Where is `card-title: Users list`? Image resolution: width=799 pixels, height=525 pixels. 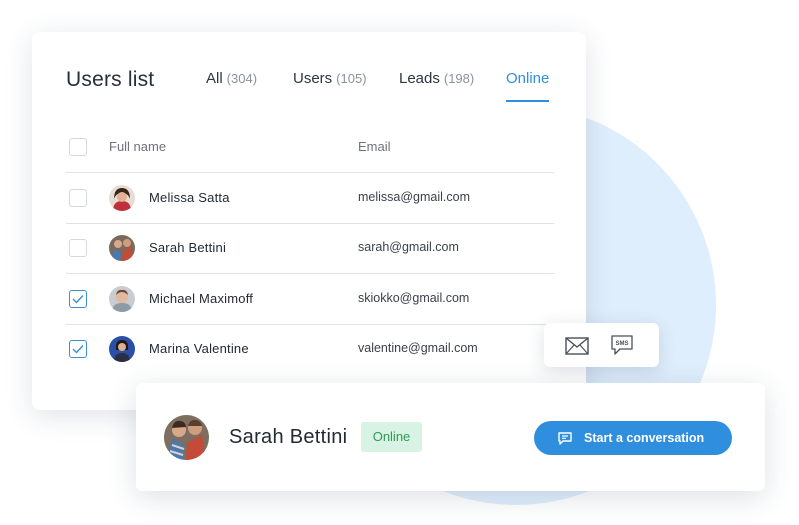 card-title: Users list is located at coordinates (110, 79).